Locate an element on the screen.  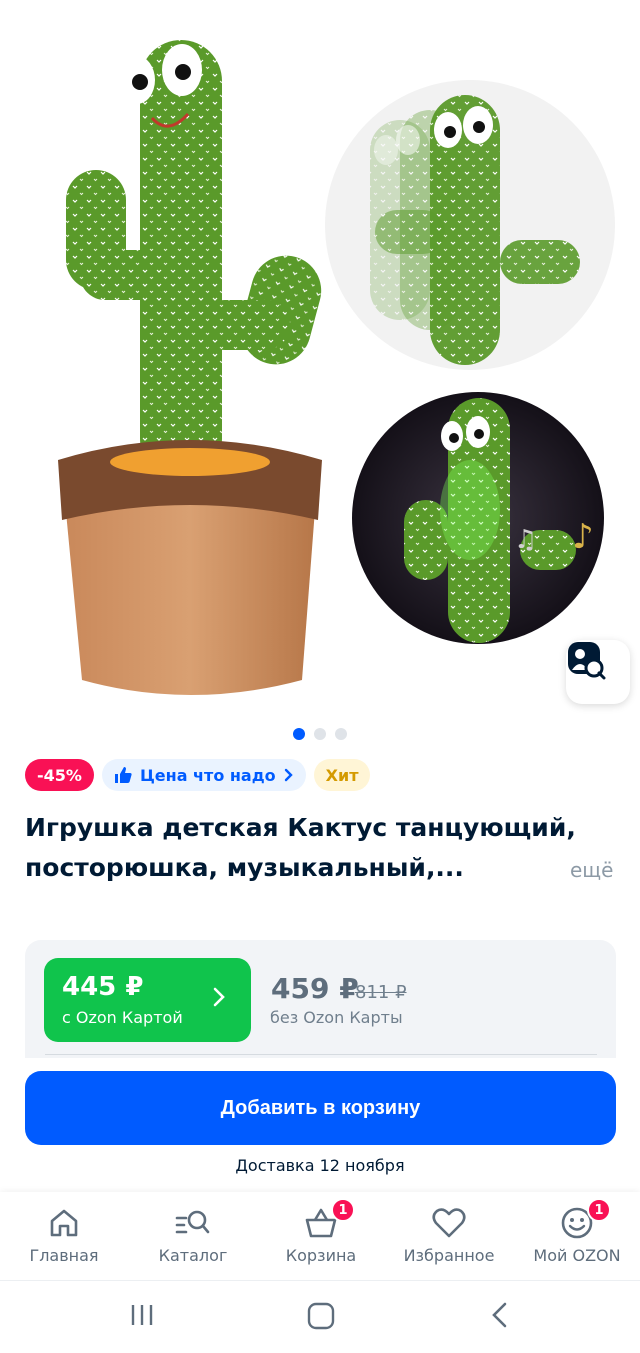
add-to-cart-button: Добавить в корзину is located at coordinates (320, 1108).